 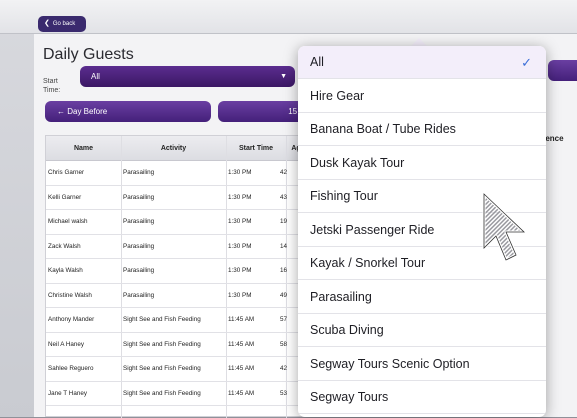 I want to click on checkmark-icon: ✓, so click(x=526, y=62).